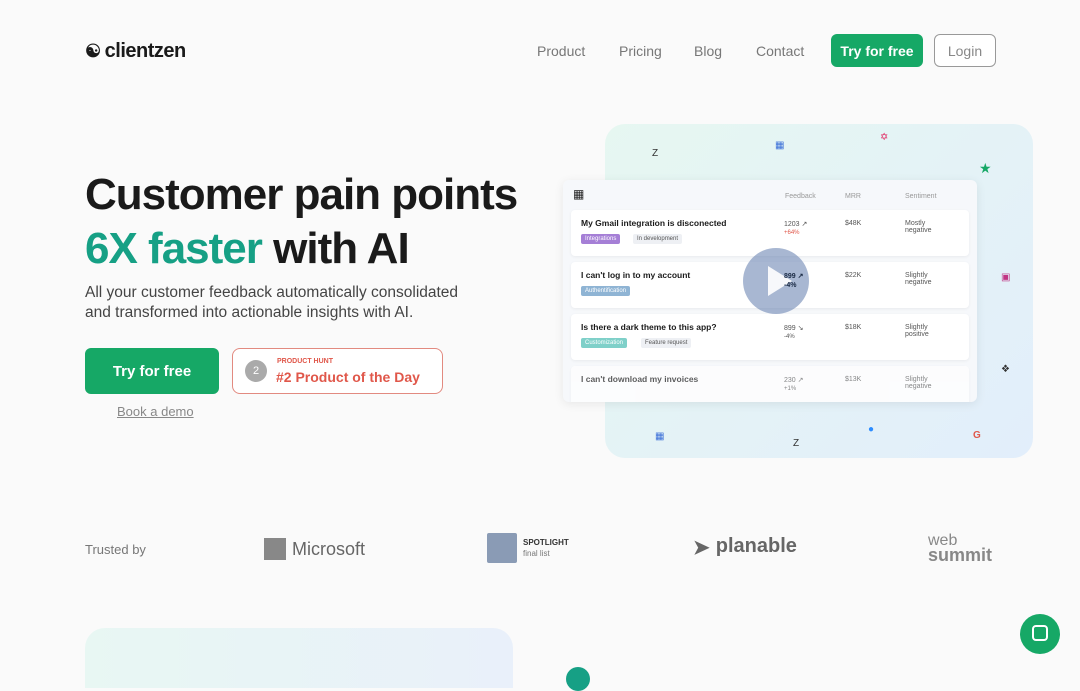 The height and width of the screenshot is (691, 1080). What do you see at coordinates (745, 547) in the screenshot?
I see `planable-logo: ➤ planable` at bounding box center [745, 547].